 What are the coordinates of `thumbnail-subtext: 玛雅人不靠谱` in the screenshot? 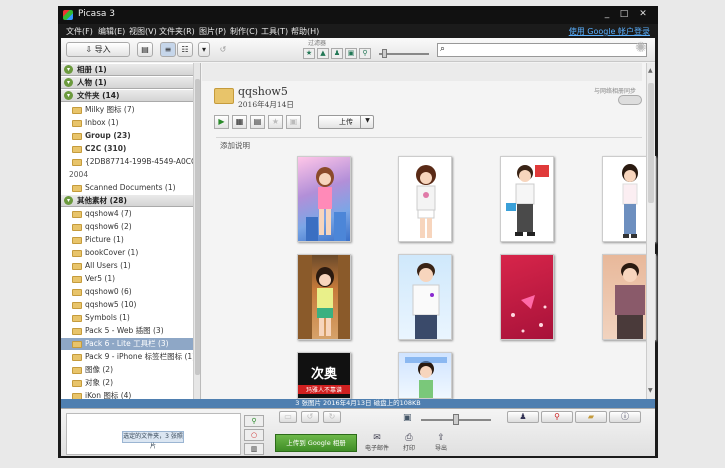 It's located at (324, 389).